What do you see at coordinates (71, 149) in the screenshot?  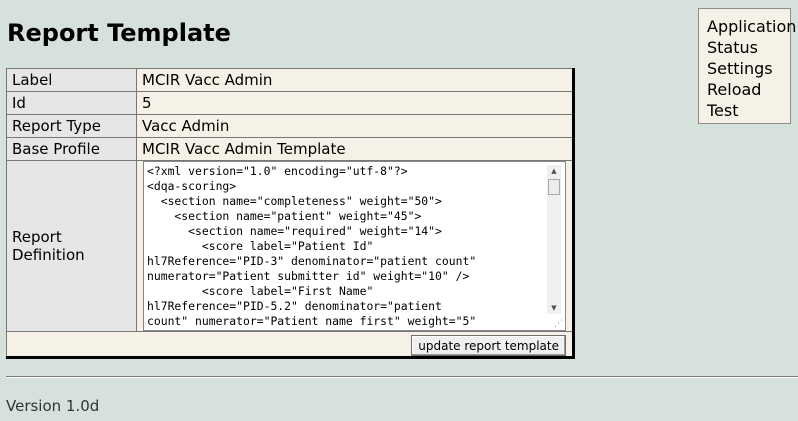 I see `field-label: Base Profile` at bounding box center [71, 149].